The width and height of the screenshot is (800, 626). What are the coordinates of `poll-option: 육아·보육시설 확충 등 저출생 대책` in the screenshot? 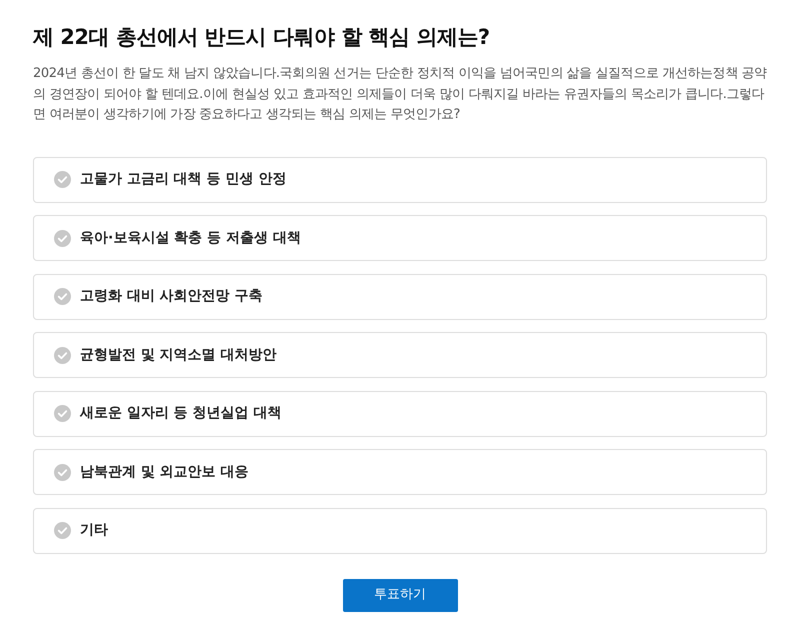 It's located at (400, 238).